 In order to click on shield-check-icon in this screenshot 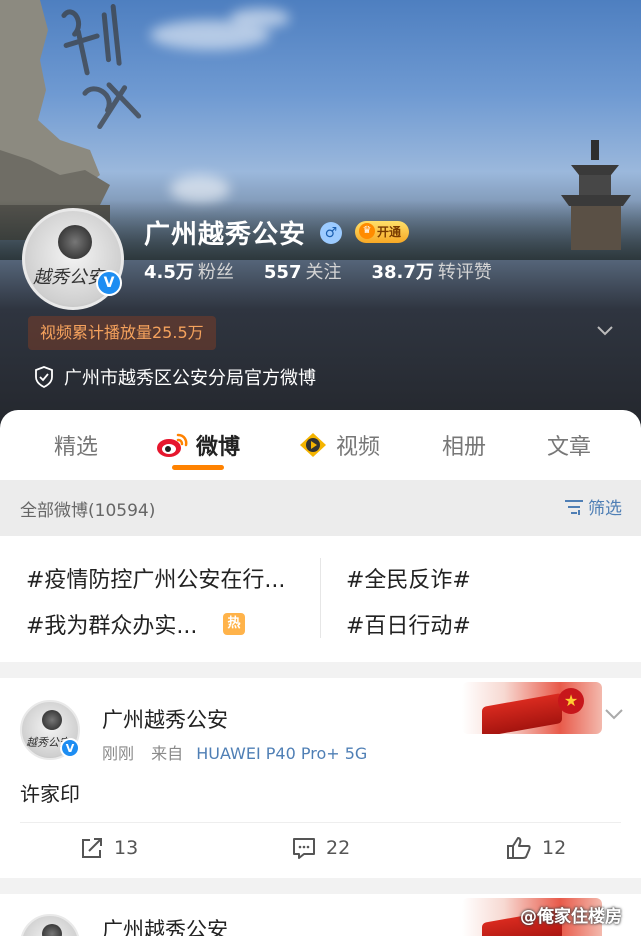, I will do `click(44, 377)`.